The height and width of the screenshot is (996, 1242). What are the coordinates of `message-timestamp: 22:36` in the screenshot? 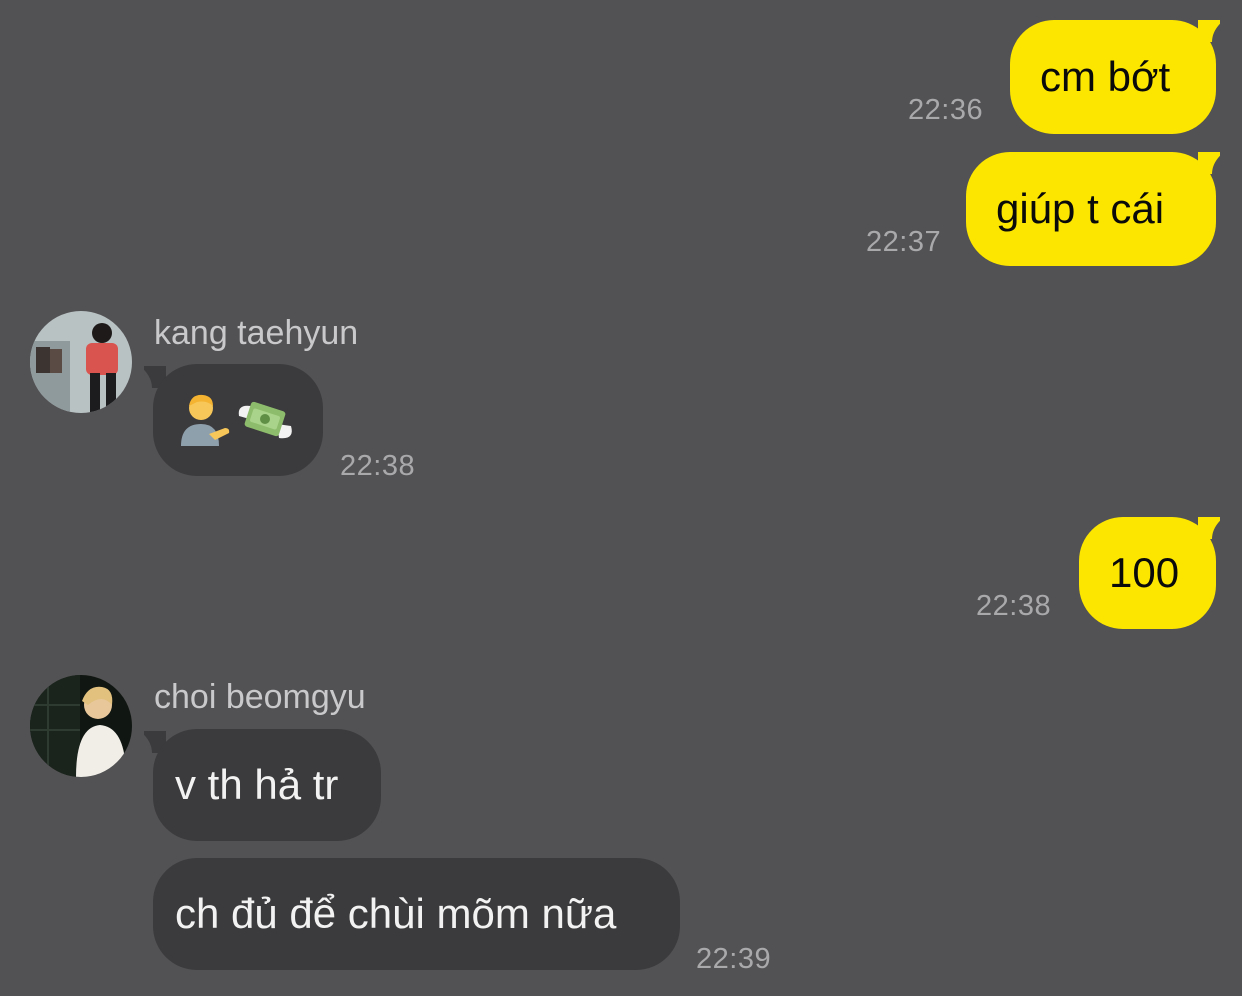 It's located at (946, 110).